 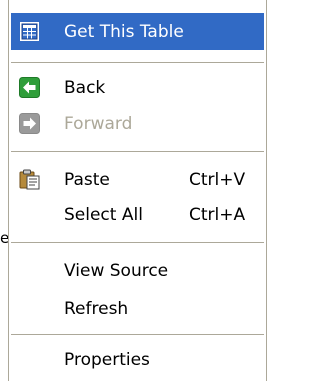 I want to click on menu-item-shortcut: Ctrl+V, so click(x=217, y=179).